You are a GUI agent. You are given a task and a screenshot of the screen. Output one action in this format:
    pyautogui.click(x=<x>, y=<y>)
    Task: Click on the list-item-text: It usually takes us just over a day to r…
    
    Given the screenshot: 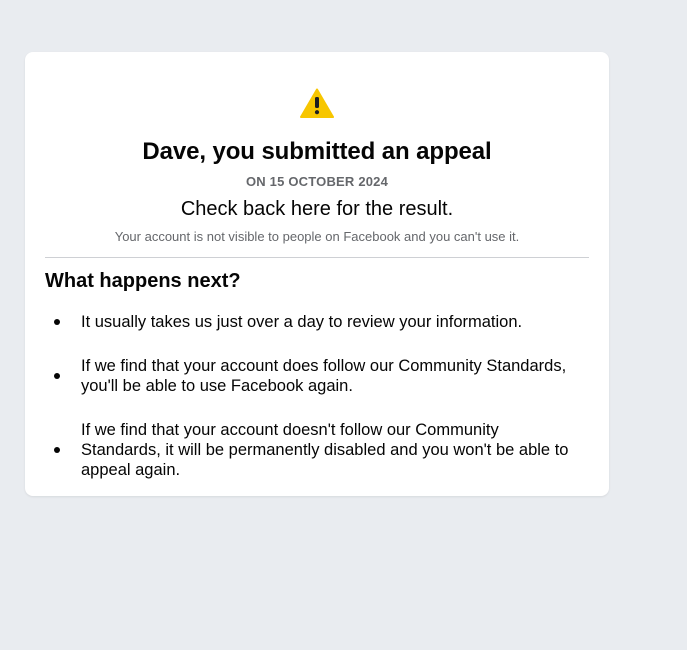 What is the action you would take?
    pyautogui.click(x=302, y=322)
    